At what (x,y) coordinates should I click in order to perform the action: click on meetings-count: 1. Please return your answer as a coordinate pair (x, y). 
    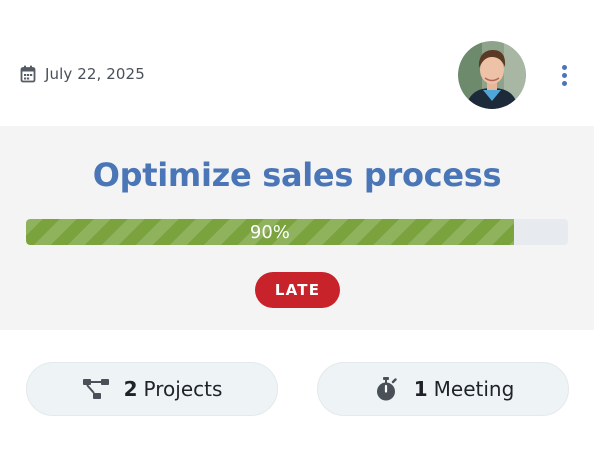
    Looking at the image, I should click on (420, 389).